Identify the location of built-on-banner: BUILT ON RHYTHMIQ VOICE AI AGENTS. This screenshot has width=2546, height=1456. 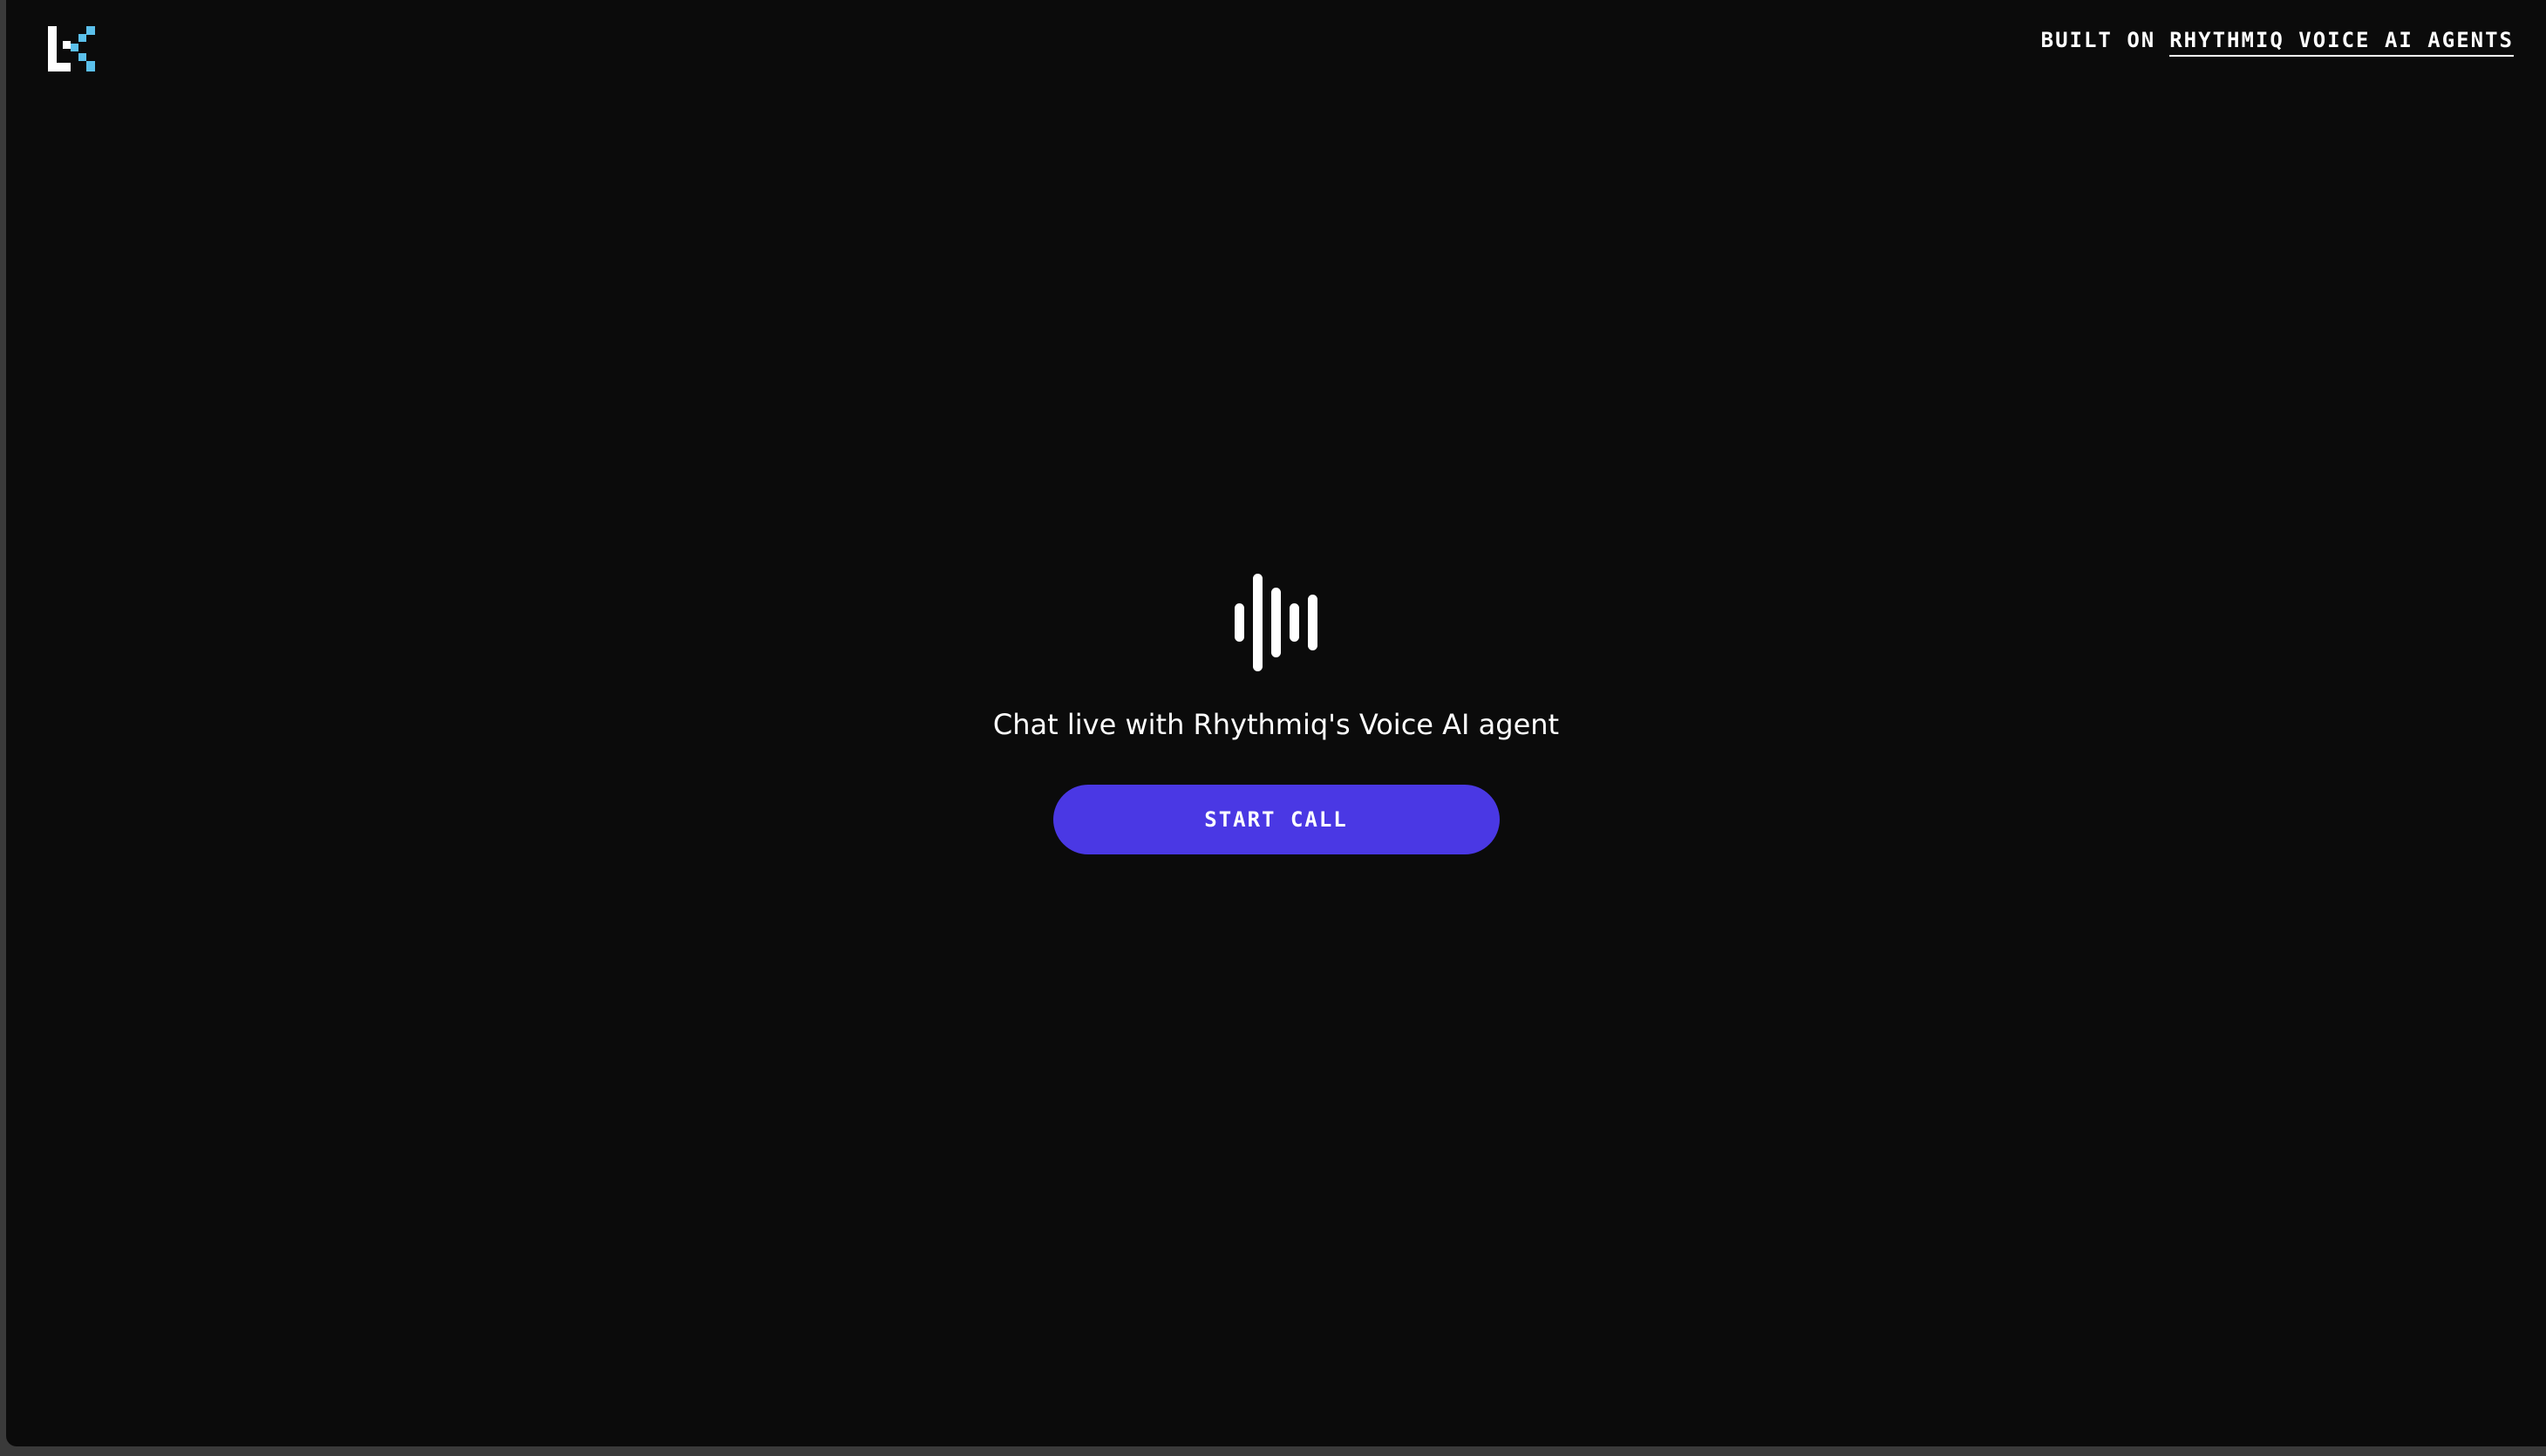
(2277, 42).